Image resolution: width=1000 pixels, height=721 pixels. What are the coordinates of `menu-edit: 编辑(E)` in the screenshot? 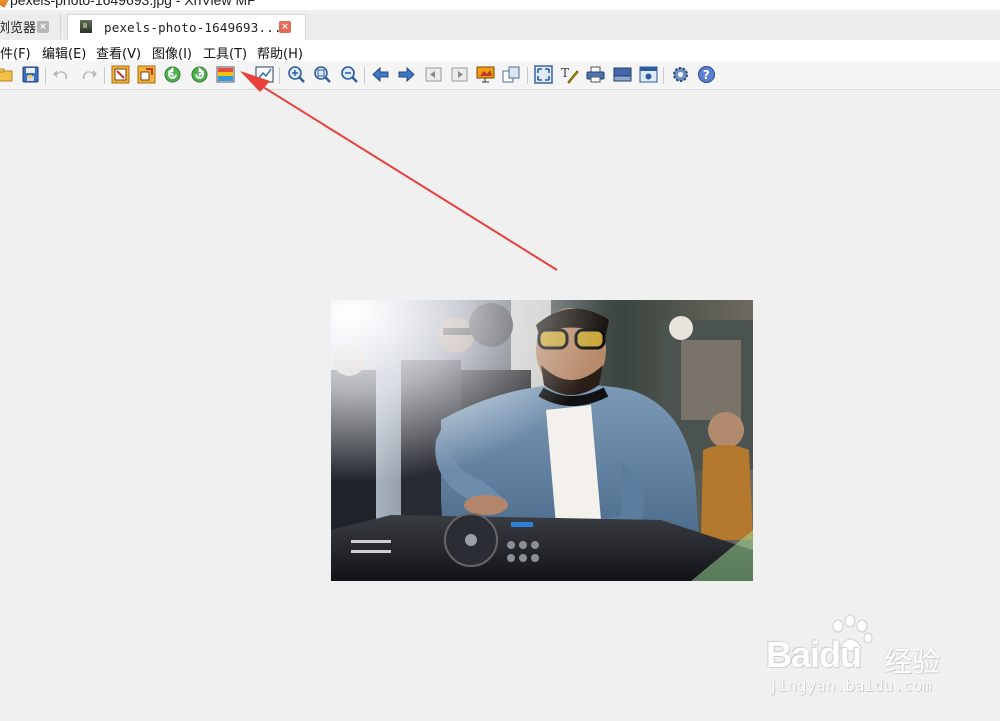 It's located at (64, 52).